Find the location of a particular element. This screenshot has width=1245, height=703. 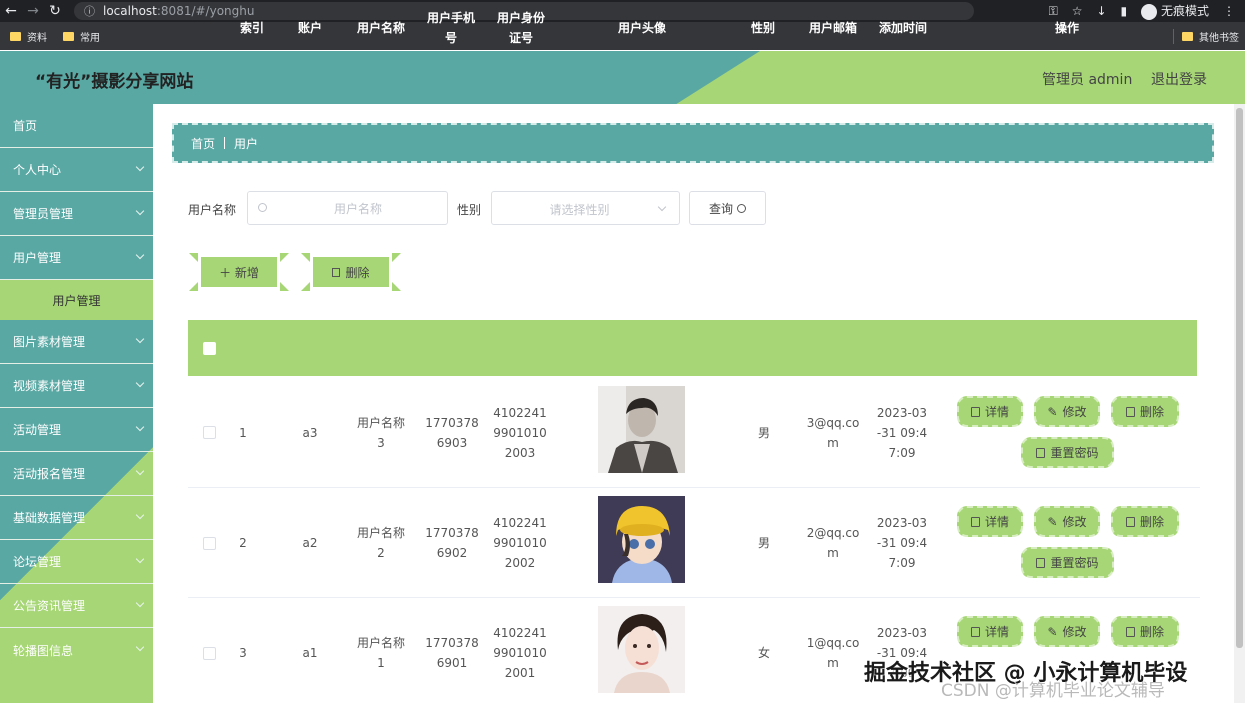

query-button: 查询 is located at coordinates (727, 208).